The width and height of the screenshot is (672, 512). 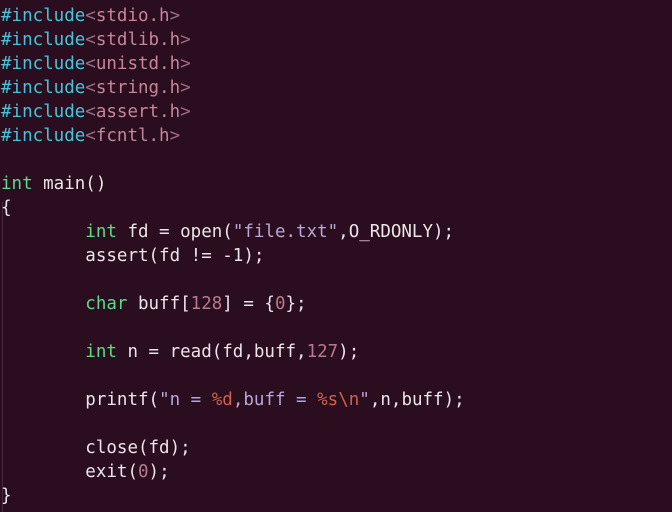 What do you see at coordinates (159, 304) in the screenshot?
I see `buff-decl-prefix: buff[` at bounding box center [159, 304].